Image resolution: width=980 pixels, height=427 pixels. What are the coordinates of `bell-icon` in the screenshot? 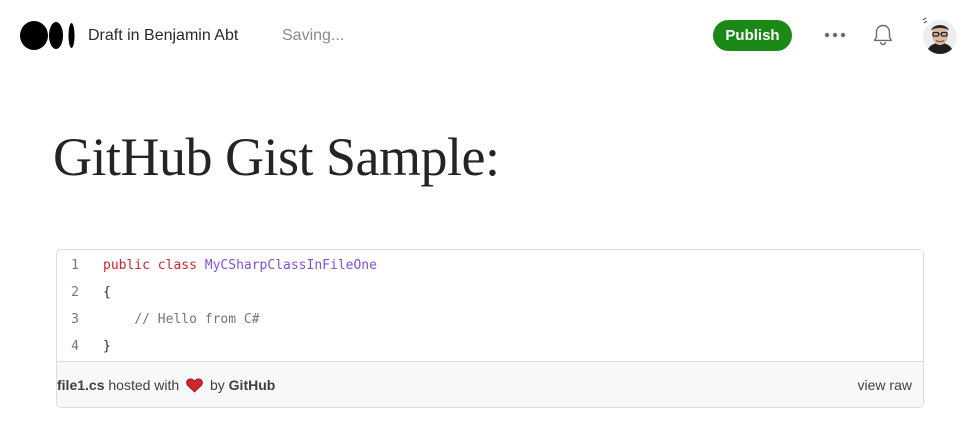 It's located at (883, 35).